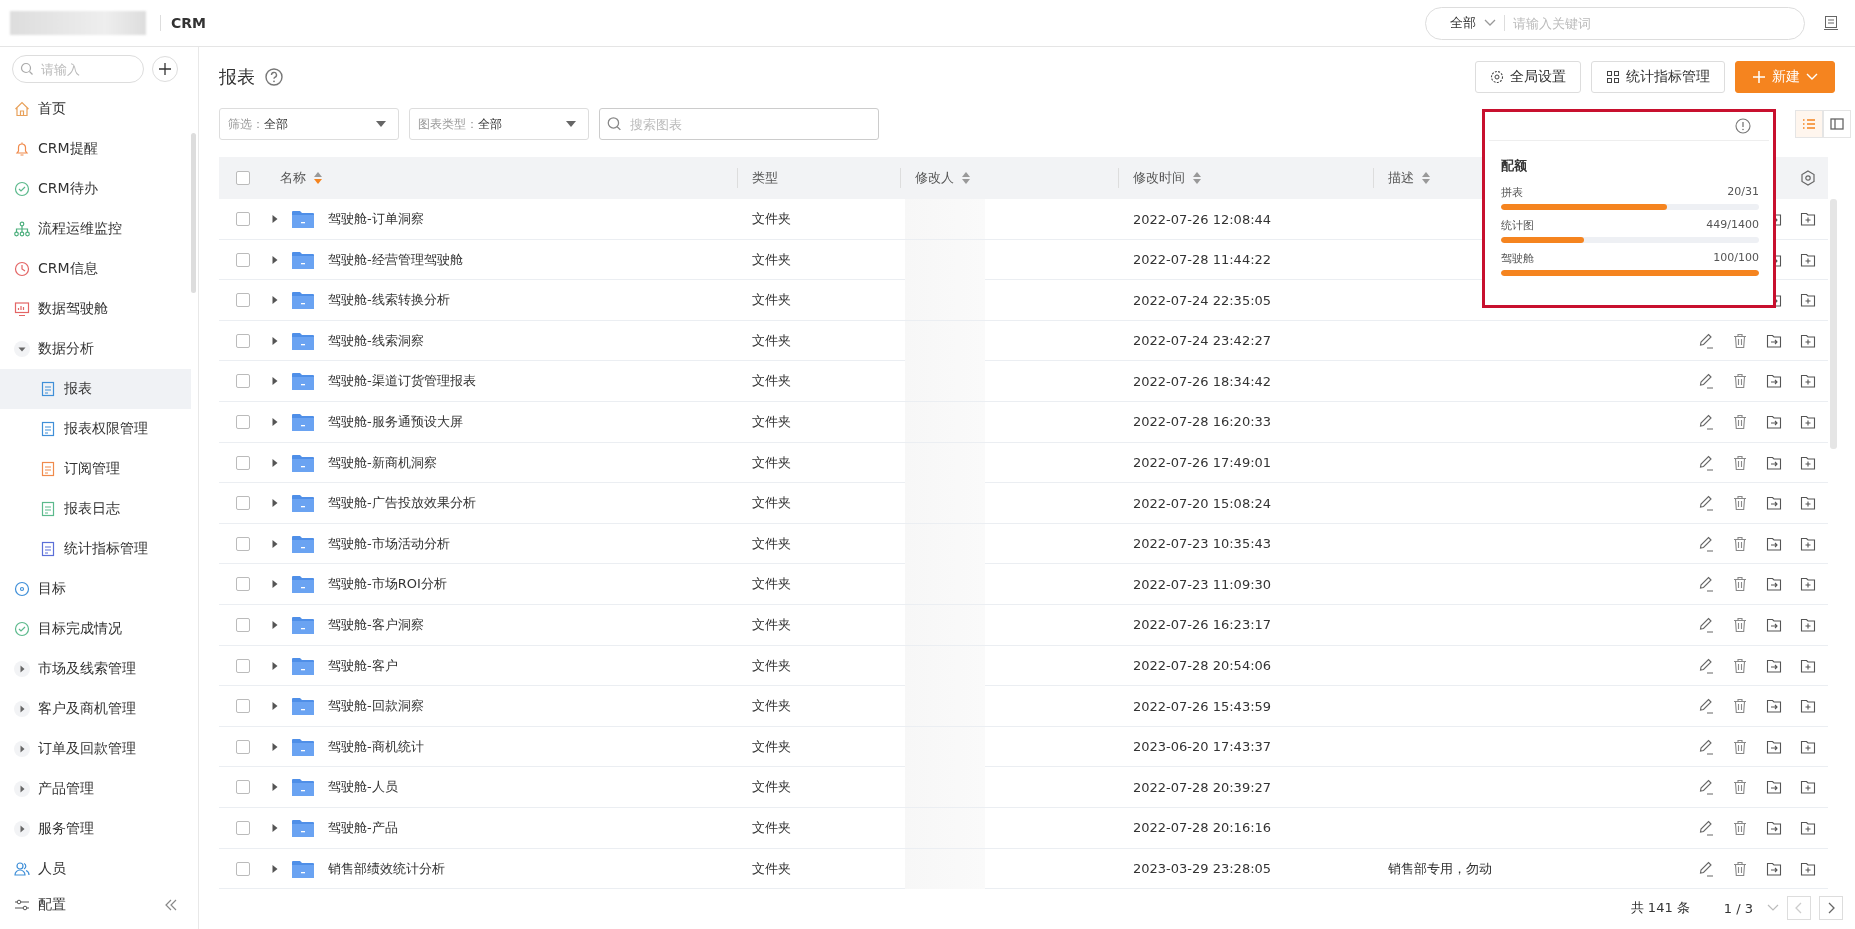  What do you see at coordinates (293, 178) in the screenshot?
I see `column-header: 名称` at bounding box center [293, 178].